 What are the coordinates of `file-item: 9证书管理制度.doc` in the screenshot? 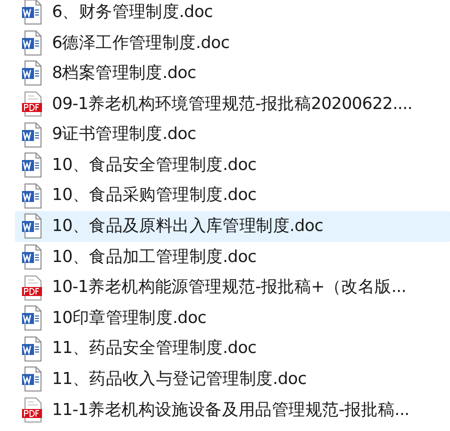 It's located at (232, 134).